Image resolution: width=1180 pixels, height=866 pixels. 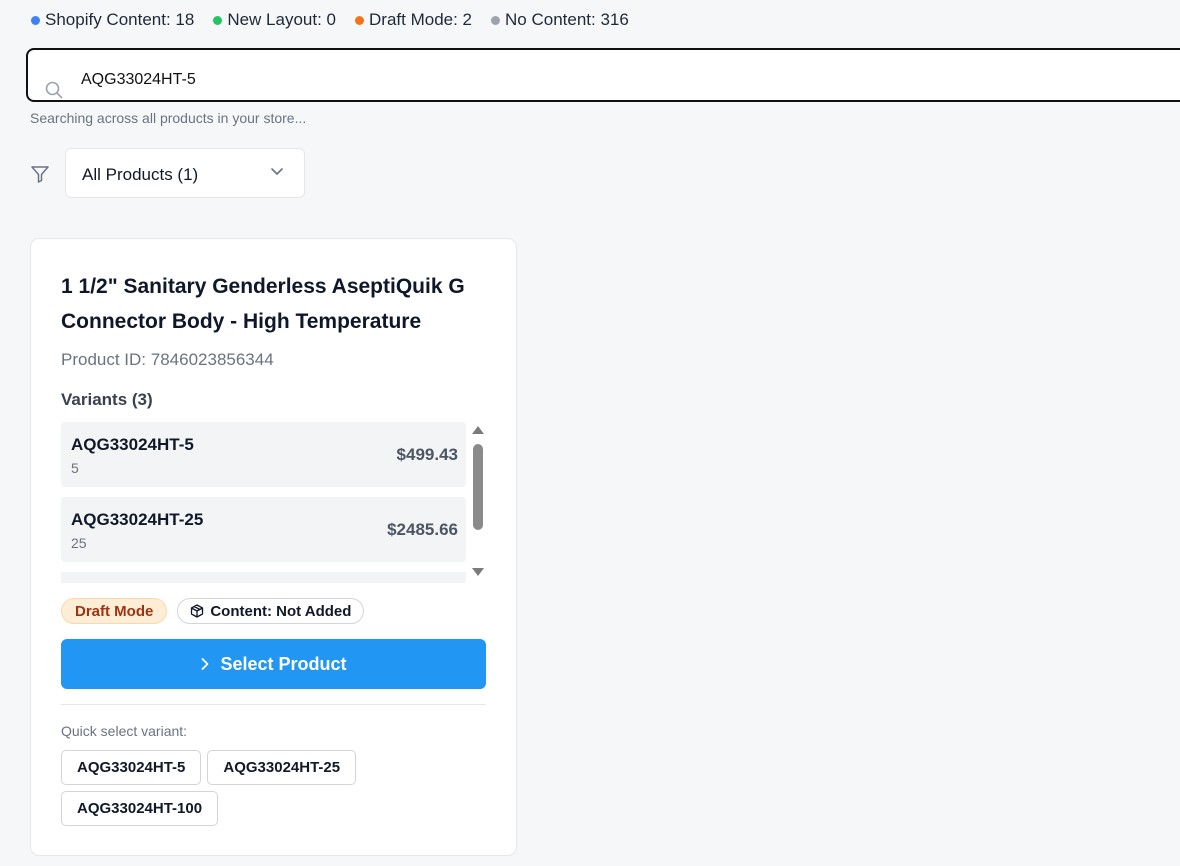 I want to click on variant-sku: AQG33024HT-25, so click(x=137, y=519).